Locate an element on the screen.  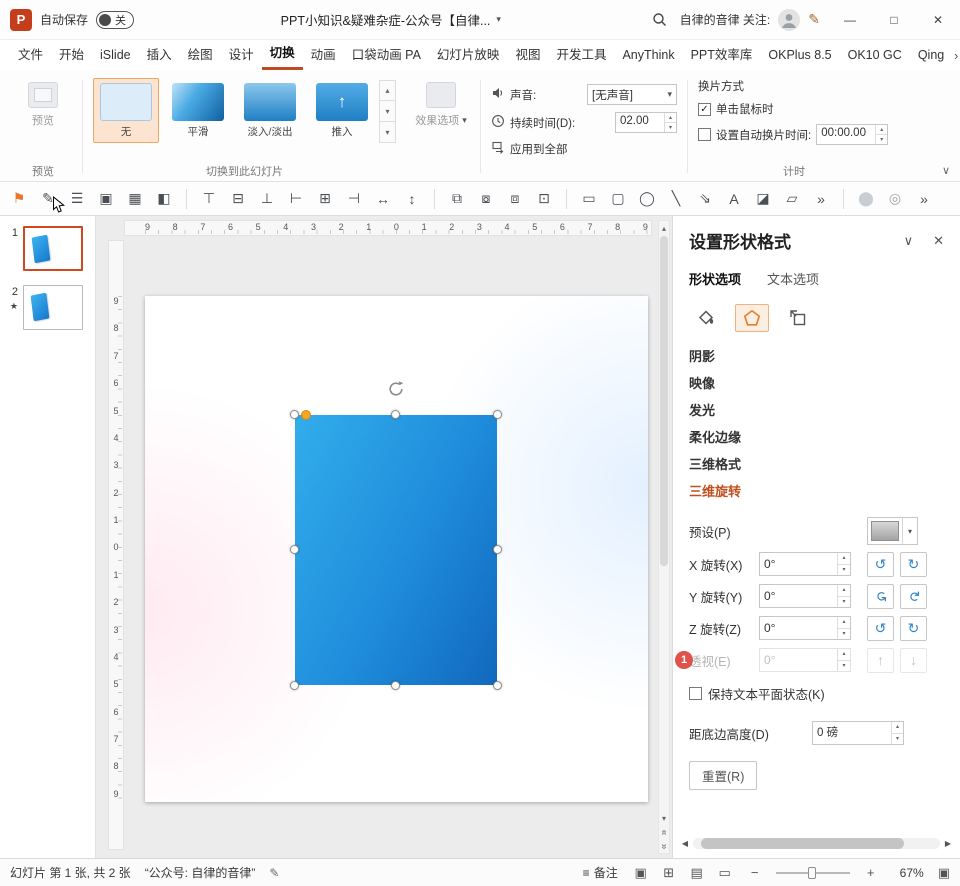
ribbon-tab-PPT效率库: PPT效率库 is located at coordinates (722, 55).